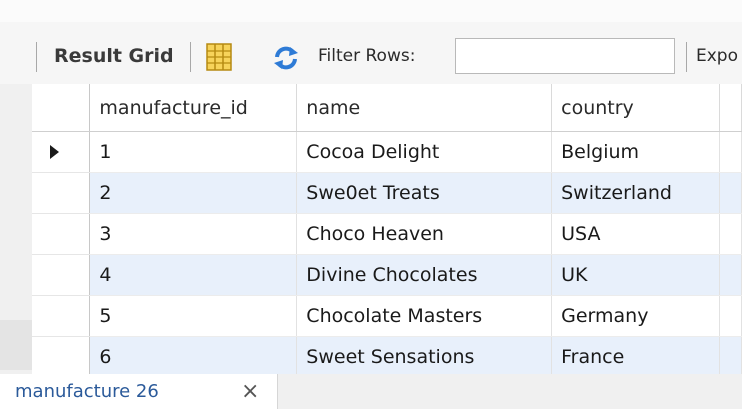 This screenshot has width=742, height=409. I want to click on cell-name: Chocolate Masters, so click(424, 316).